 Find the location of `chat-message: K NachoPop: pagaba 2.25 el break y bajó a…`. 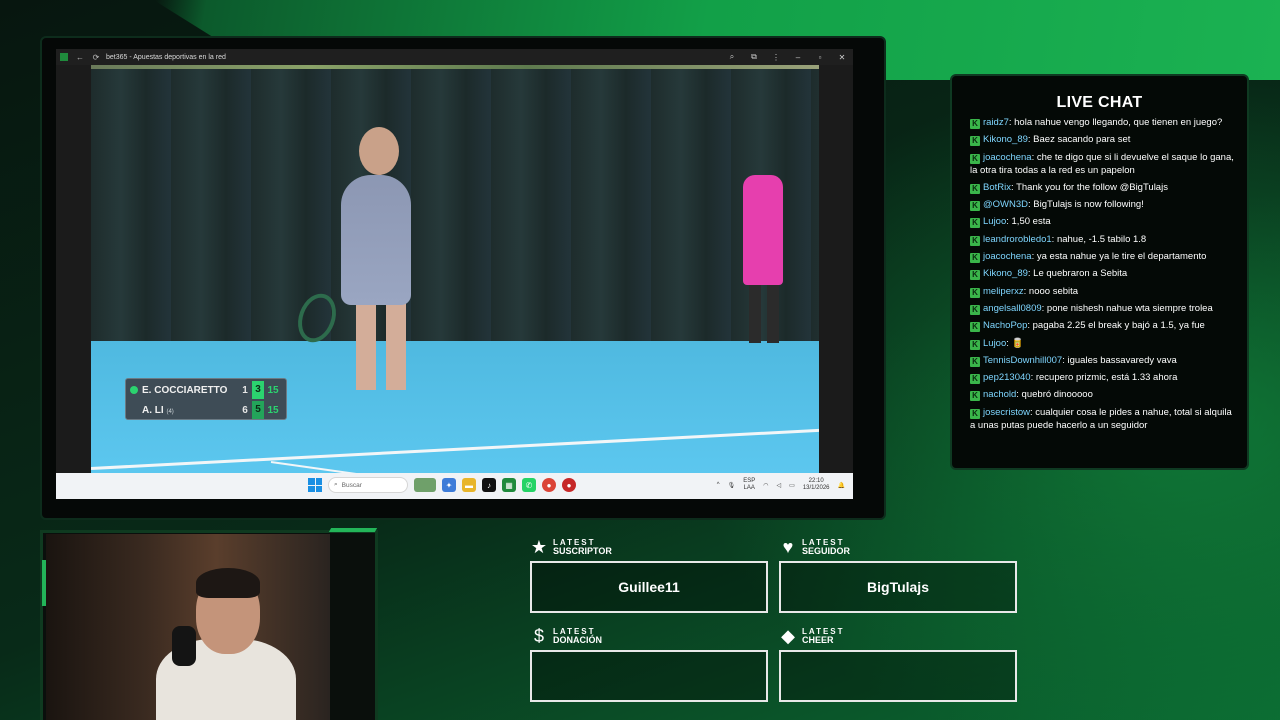

chat-message: K NachoPop: pagaba 2.25 el break y bajó a… is located at coordinates (1102, 326).